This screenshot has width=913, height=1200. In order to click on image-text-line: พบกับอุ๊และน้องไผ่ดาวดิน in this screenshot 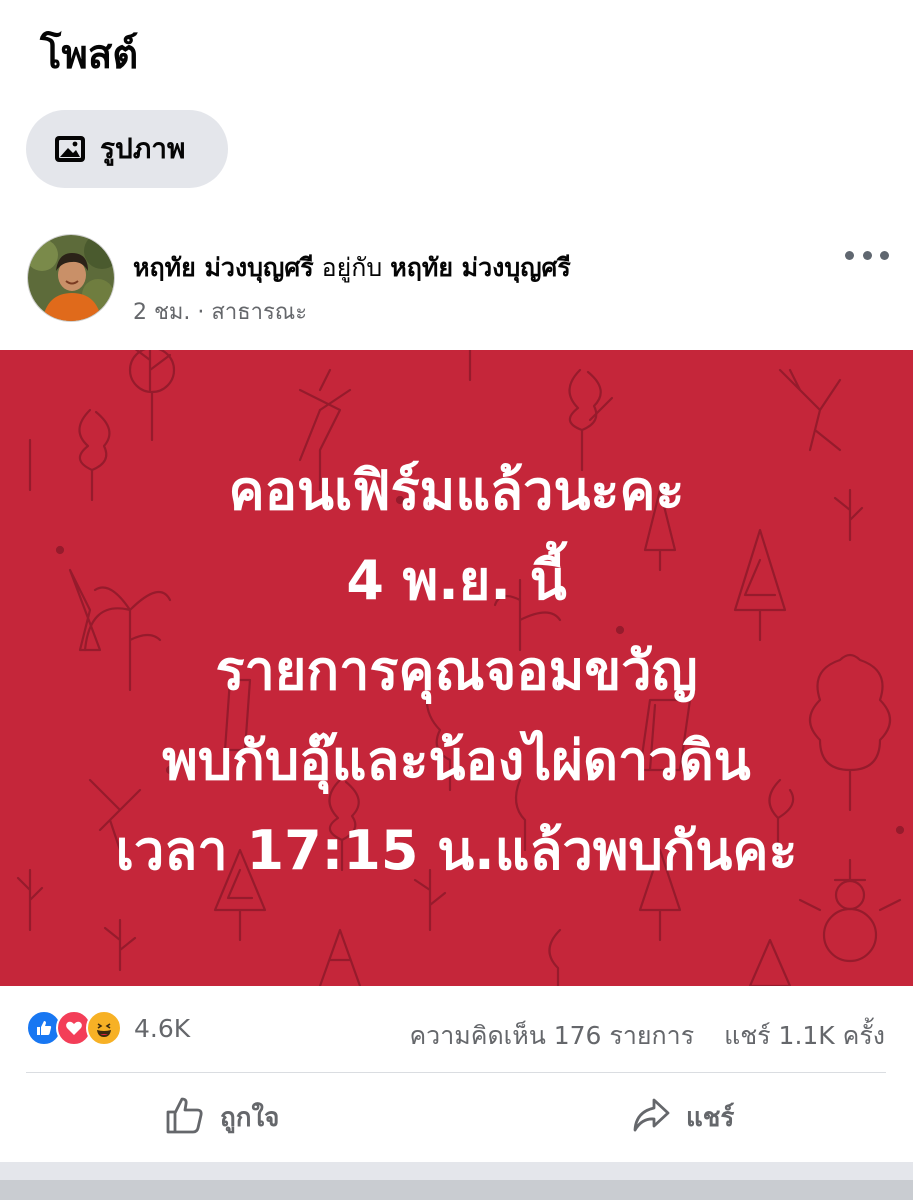, I will do `click(456, 760)`.